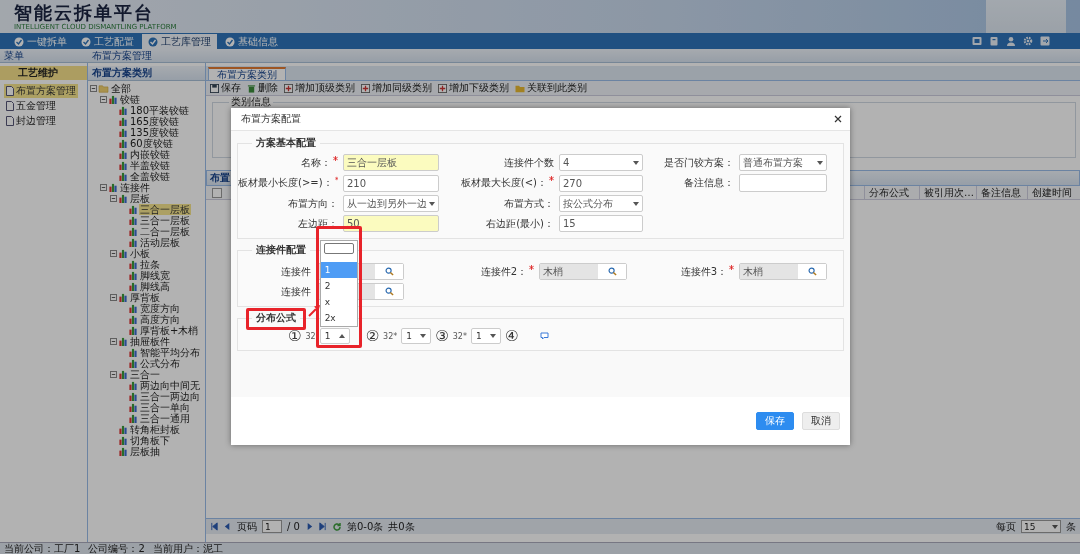 The width and height of the screenshot is (1080, 554). What do you see at coordinates (338, 248) in the screenshot?
I see `search-field` at bounding box center [338, 248].